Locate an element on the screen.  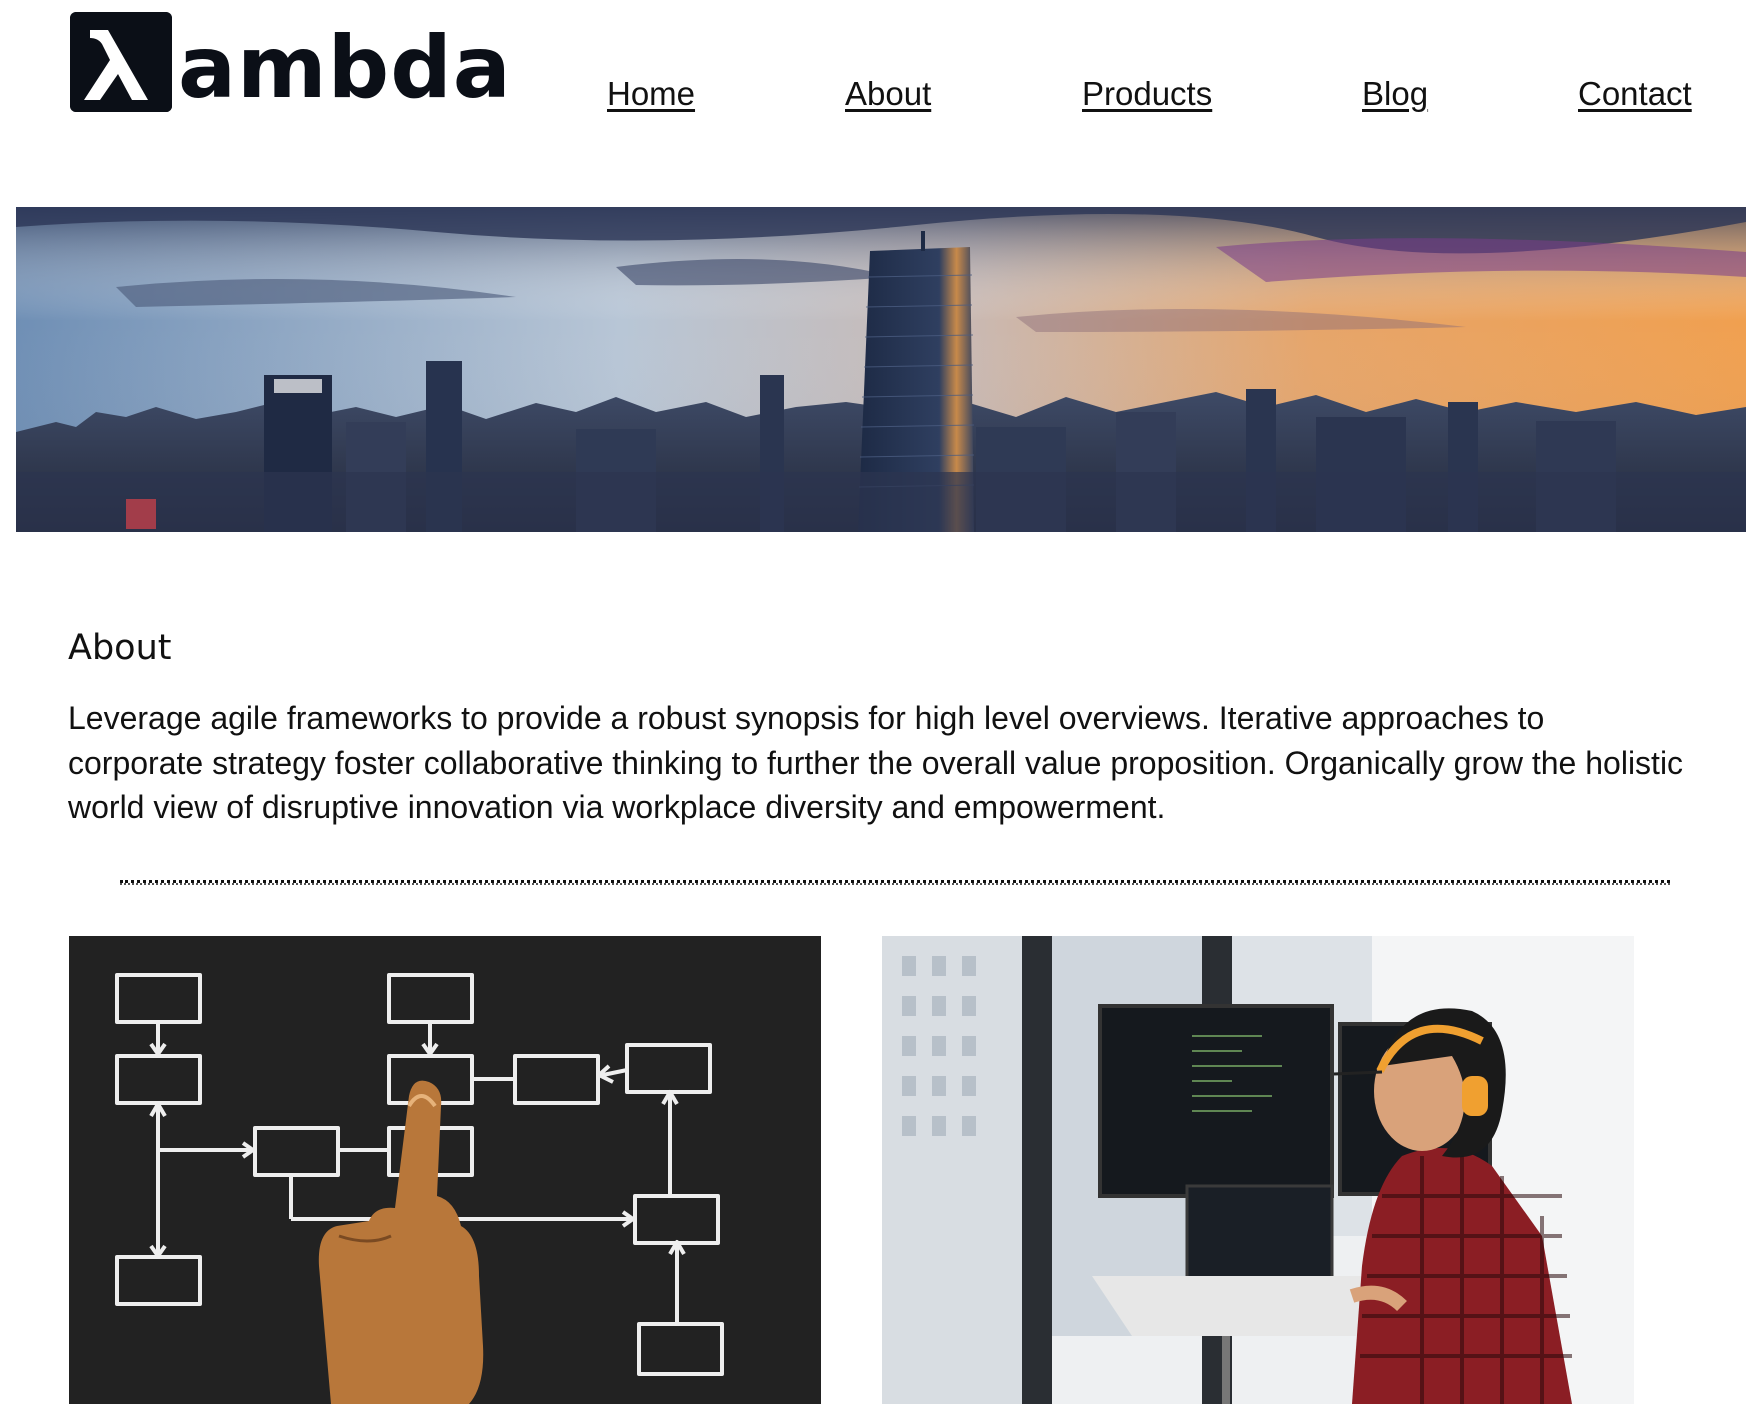
main-nav: Home About Products Blog Contact is located at coordinates (881, 96).